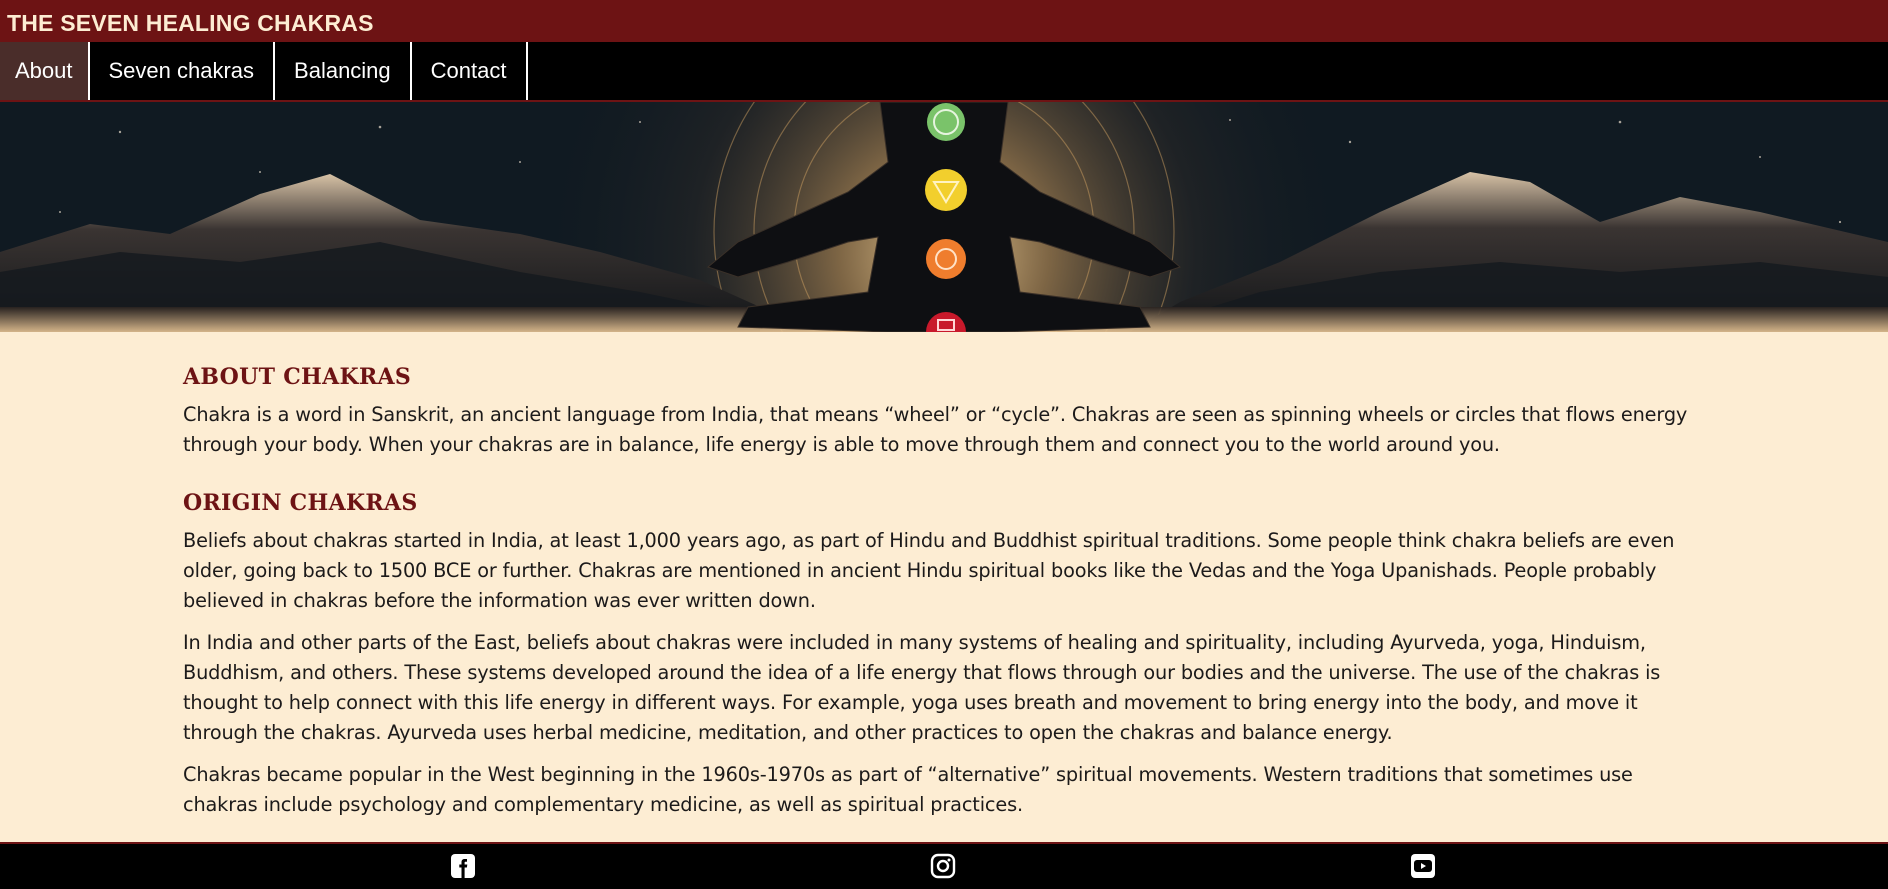  What do you see at coordinates (470, 71) in the screenshot?
I see `nav-item-contact: Contact` at bounding box center [470, 71].